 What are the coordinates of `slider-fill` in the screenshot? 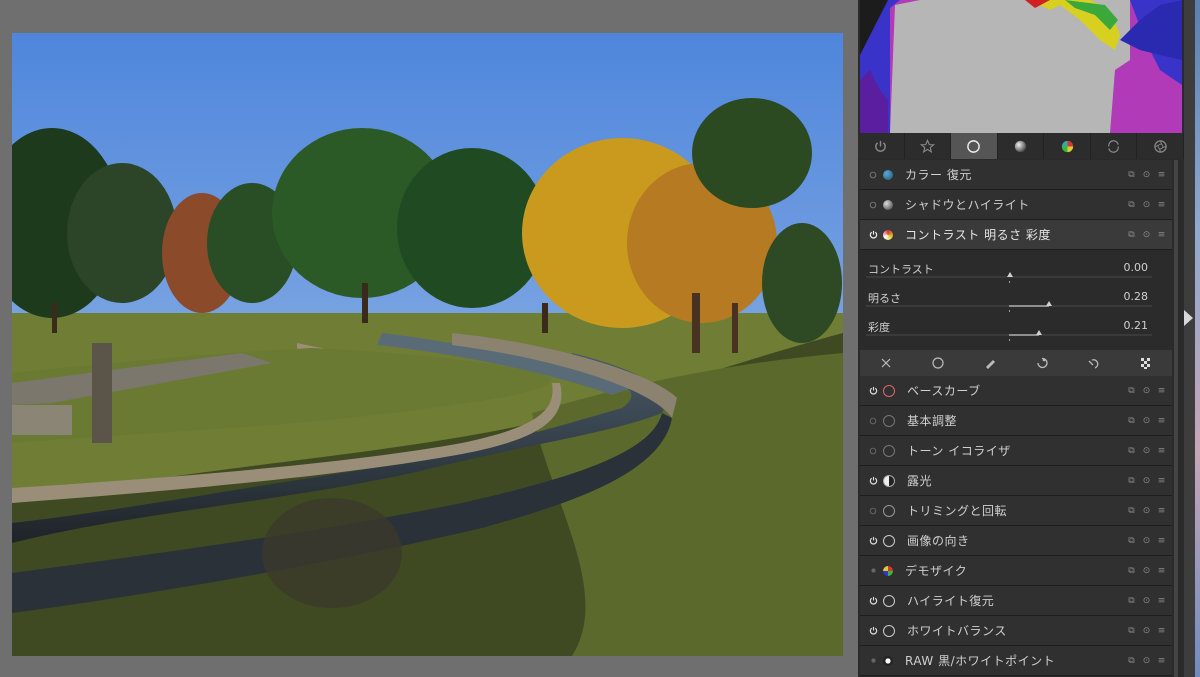 It's located at (1024, 335).